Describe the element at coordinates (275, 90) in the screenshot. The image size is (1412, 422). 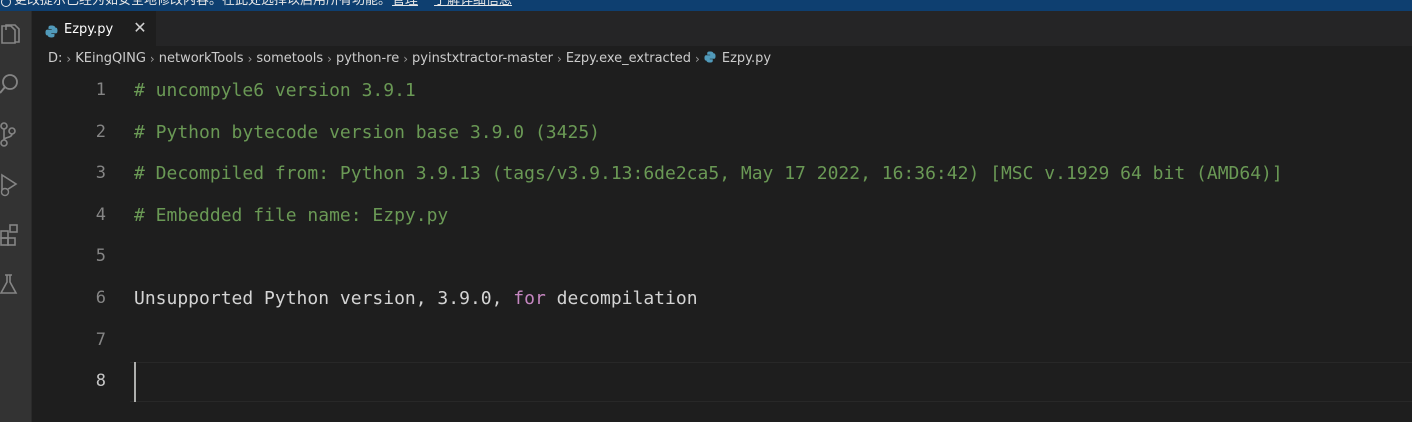
I see `code-text: # uncompyle6 version 3.9.1` at that location.